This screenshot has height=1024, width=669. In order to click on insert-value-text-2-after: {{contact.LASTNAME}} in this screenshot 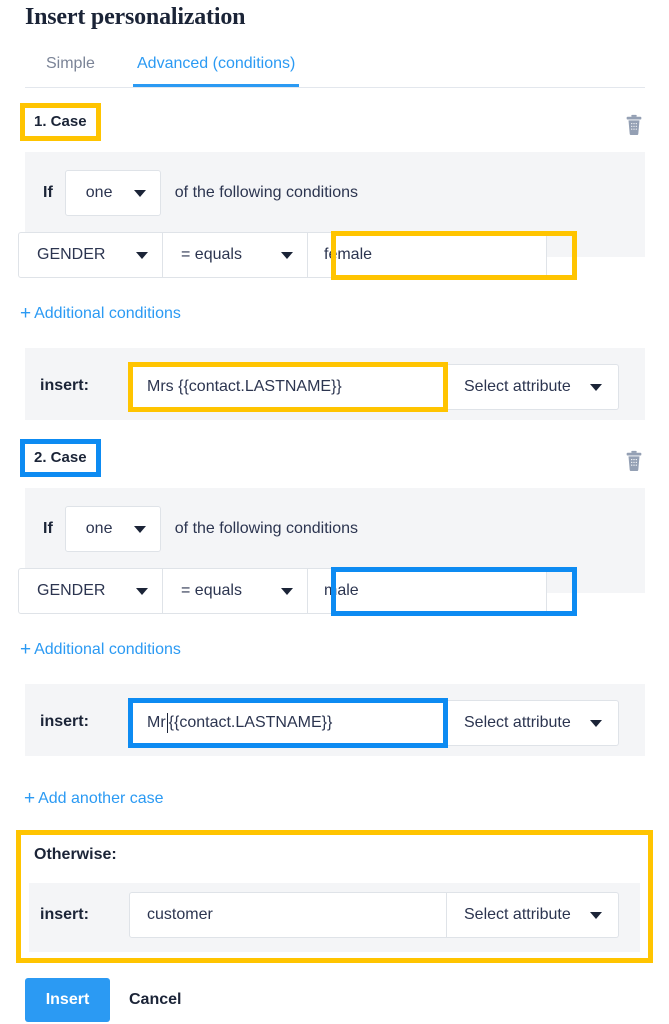, I will do `click(250, 722)`.